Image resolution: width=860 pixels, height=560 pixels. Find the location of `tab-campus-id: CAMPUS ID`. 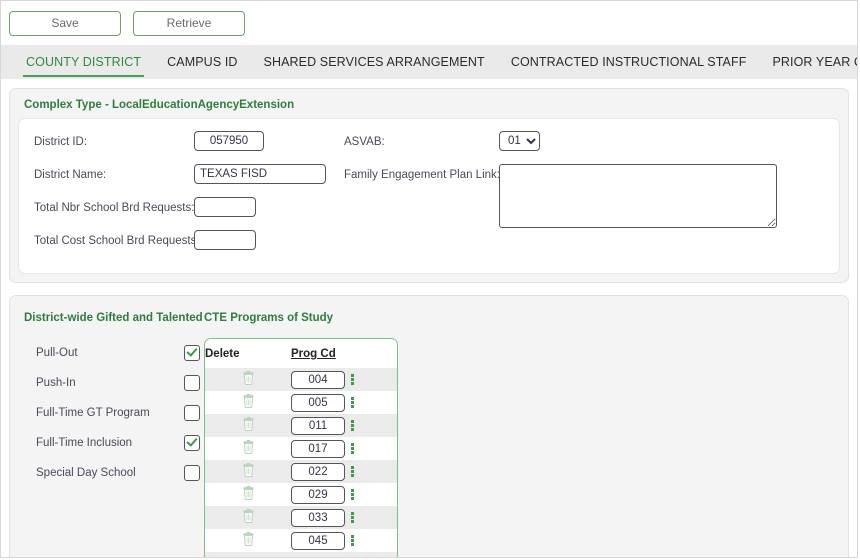

tab-campus-id: CAMPUS ID is located at coordinates (202, 62).